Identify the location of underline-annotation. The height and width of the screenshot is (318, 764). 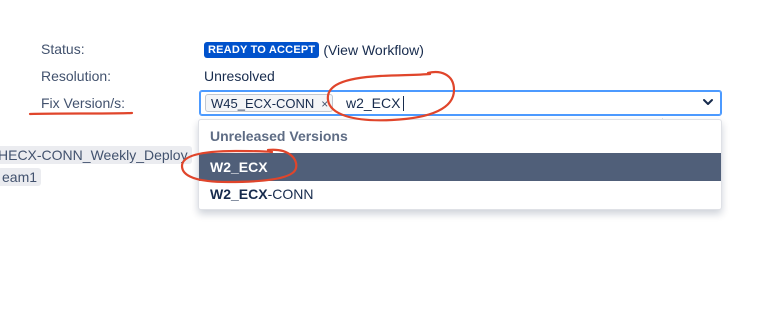
(81, 113).